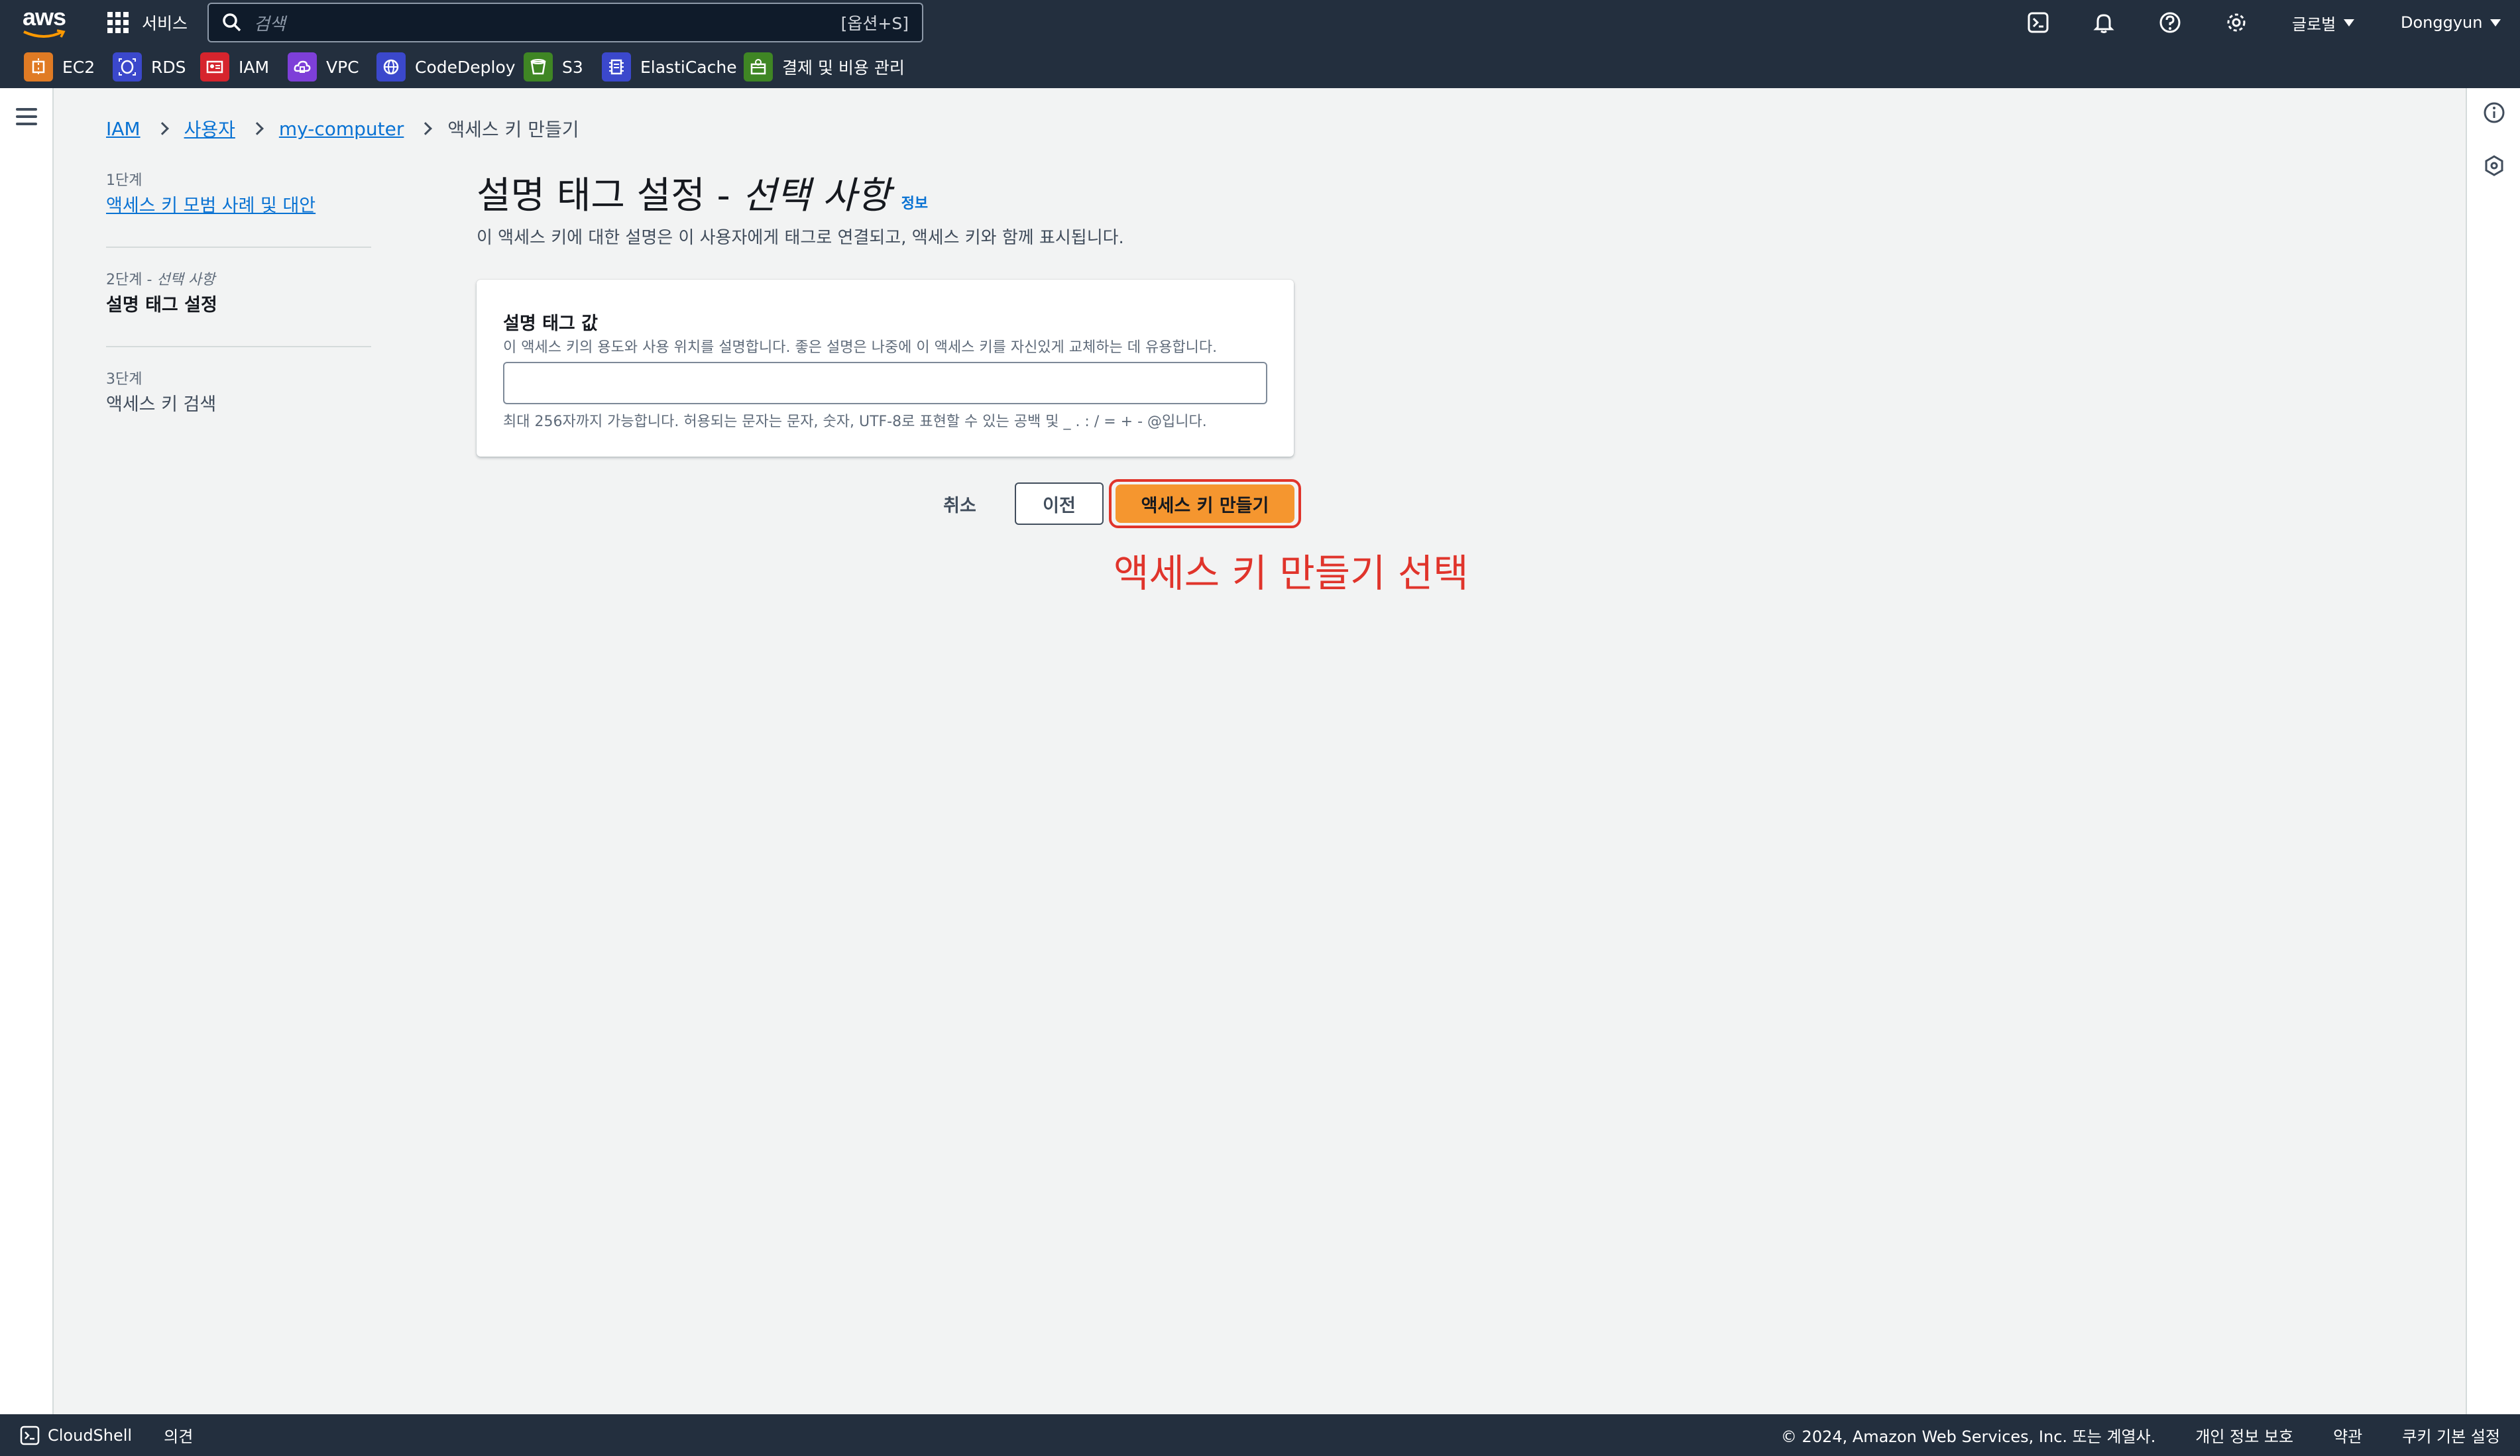 This screenshot has height=1456, width=2520. I want to click on step-optional: 선택 사항, so click(185, 280).